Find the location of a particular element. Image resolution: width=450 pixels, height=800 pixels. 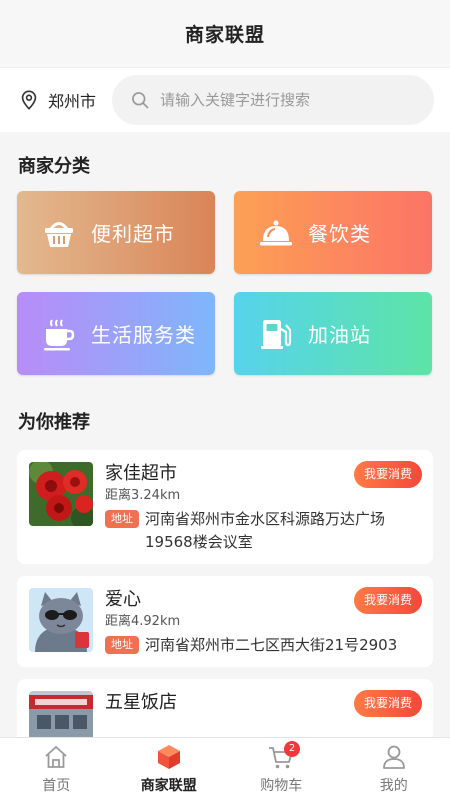

category-gas-station: 加油站 is located at coordinates (333, 333).